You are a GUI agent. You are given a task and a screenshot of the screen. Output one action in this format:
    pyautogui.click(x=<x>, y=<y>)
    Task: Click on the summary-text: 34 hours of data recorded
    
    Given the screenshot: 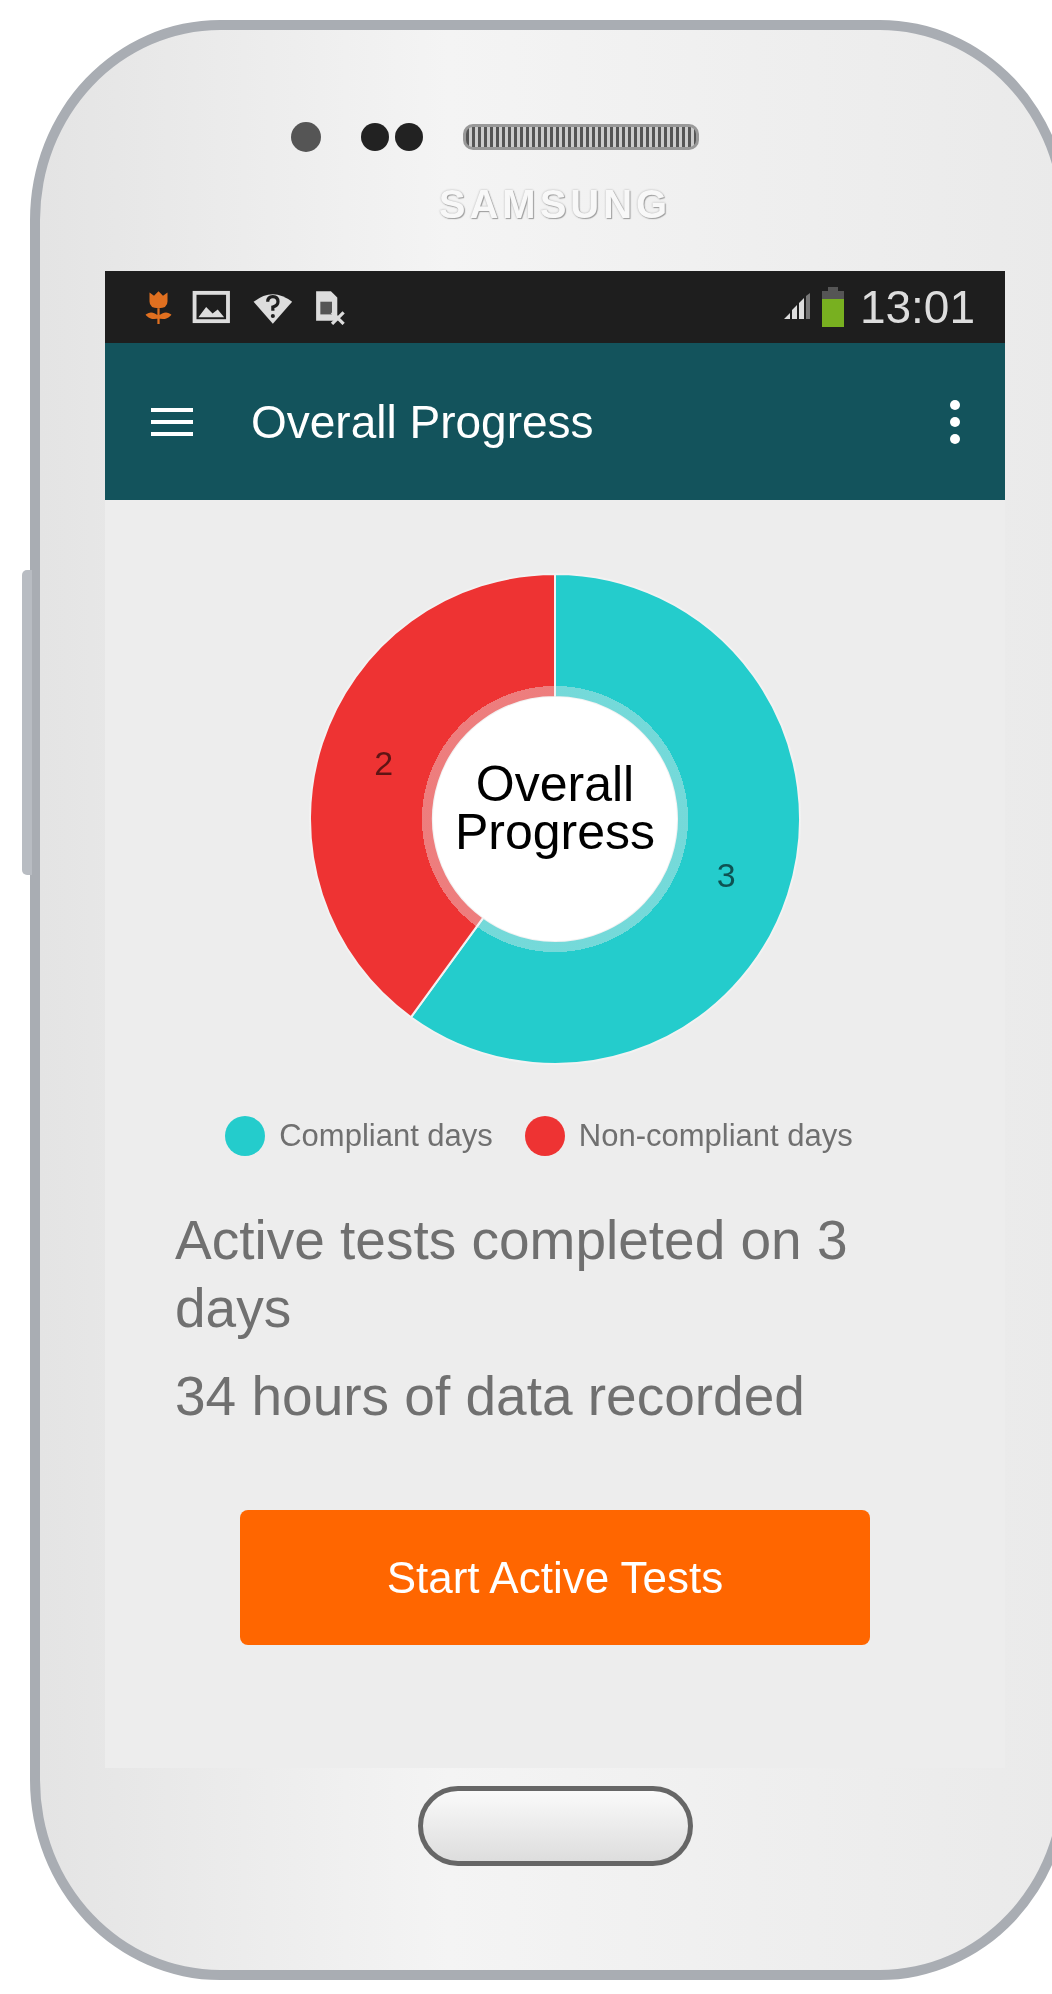 What is the action you would take?
    pyautogui.click(x=490, y=1396)
    